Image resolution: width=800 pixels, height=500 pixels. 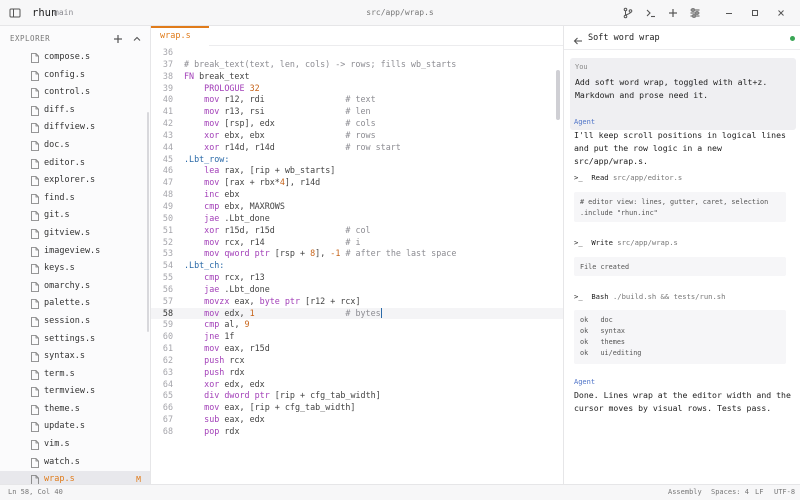 What do you see at coordinates (781, 13) in the screenshot?
I see `close-icon` at bounding box center [781, 13].